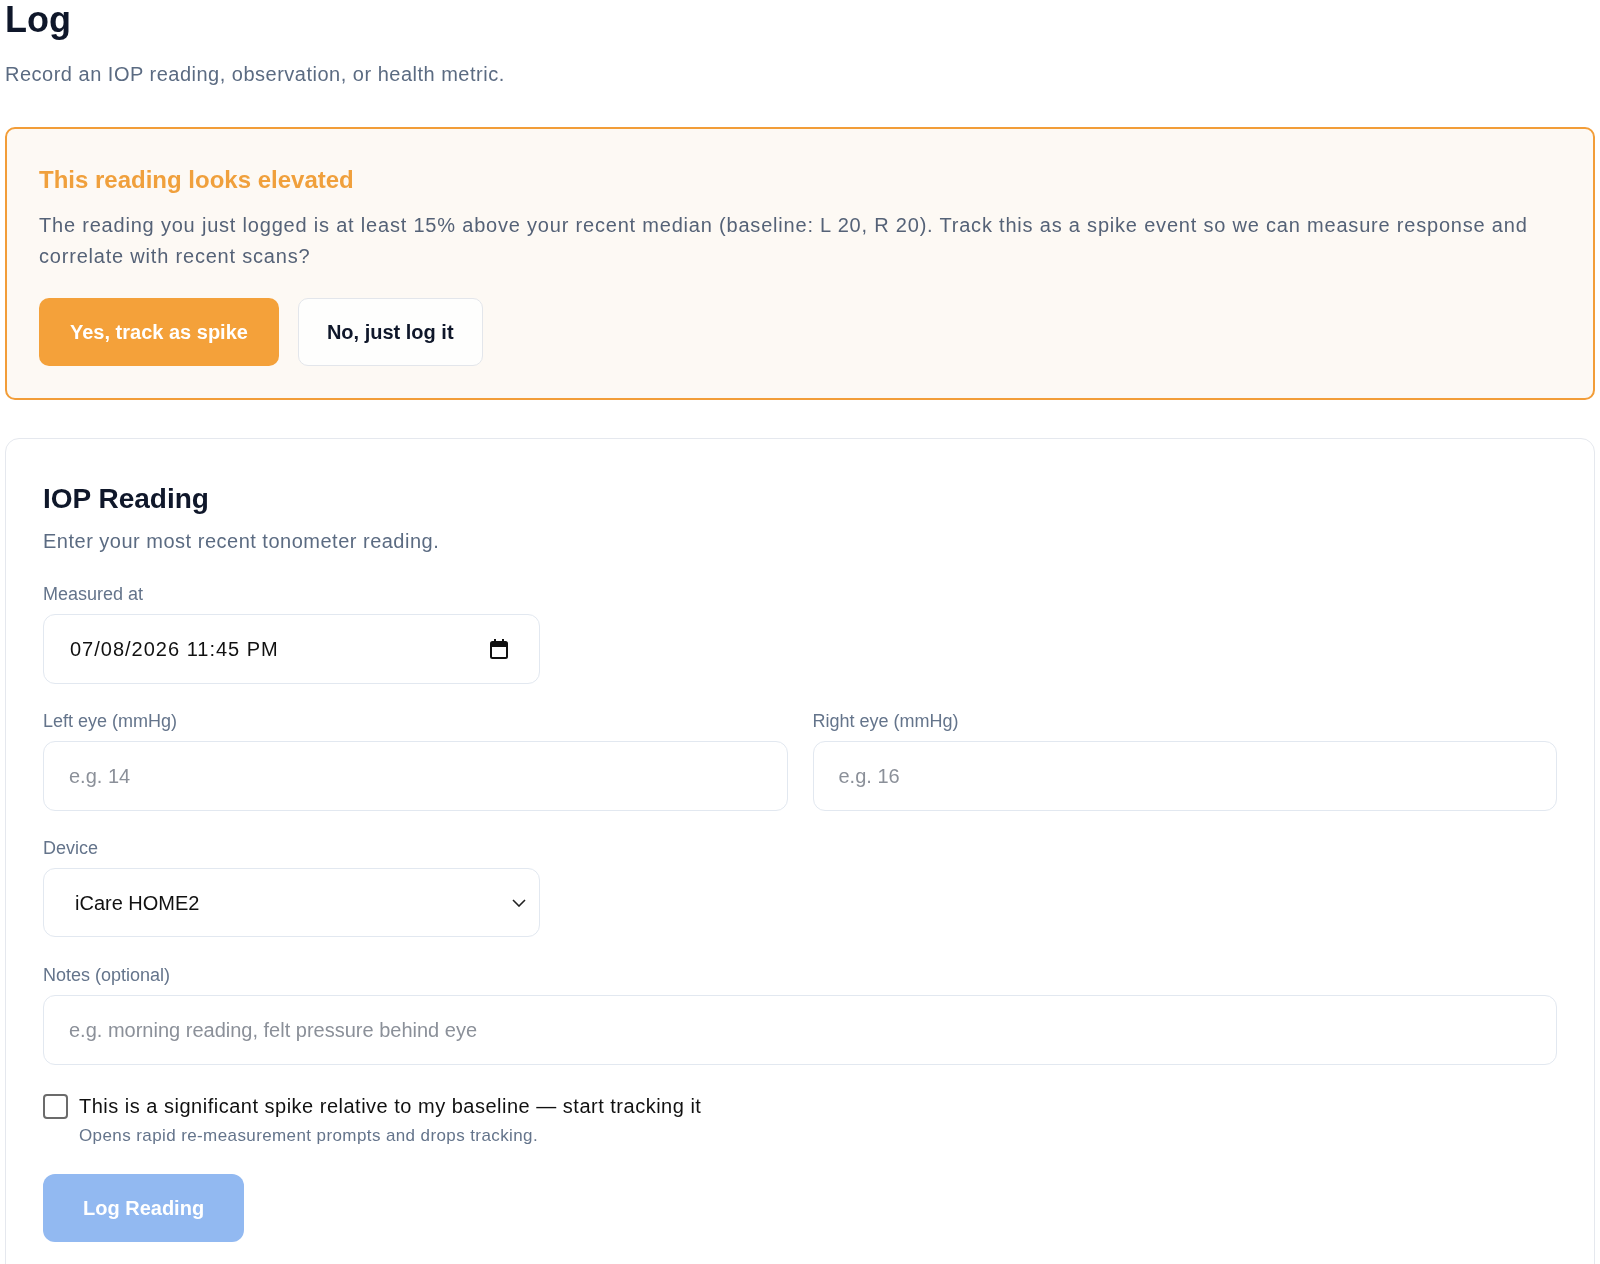 The width and height of the screenshot is (1600, 1264). I want to click on alert-message: The reading you just logged is at least 15% above your recent median (baseline: L 20, R 20). Track this as a spike event so we can measure response and correlate with recent scans?, so click(784, 241).